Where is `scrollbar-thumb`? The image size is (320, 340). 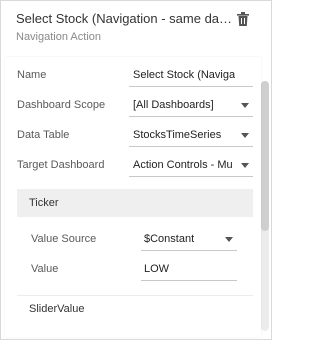
scrollbar-thumb is located at coordinates (265, 156).